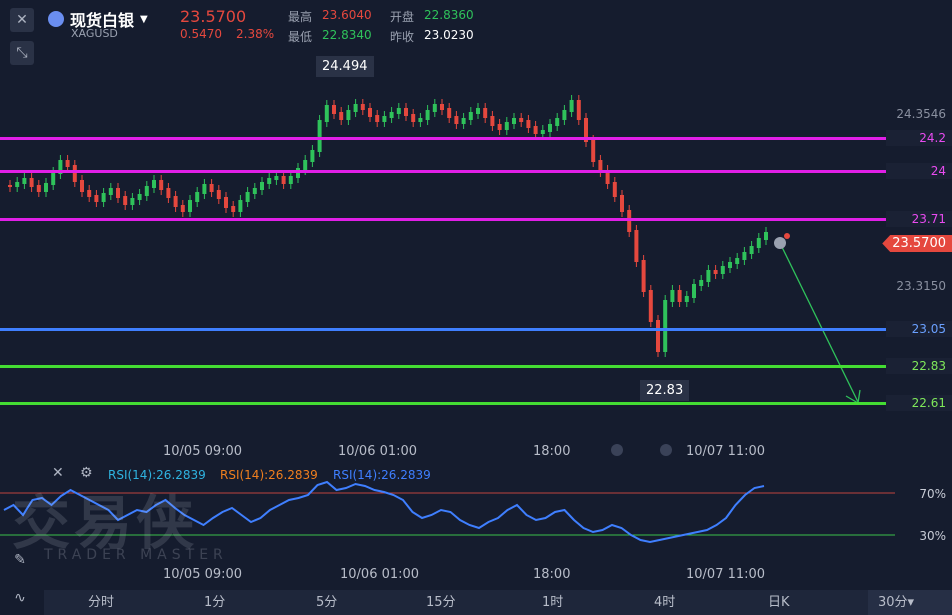  I want to click on level-line-label: 24, so click(919, 171).